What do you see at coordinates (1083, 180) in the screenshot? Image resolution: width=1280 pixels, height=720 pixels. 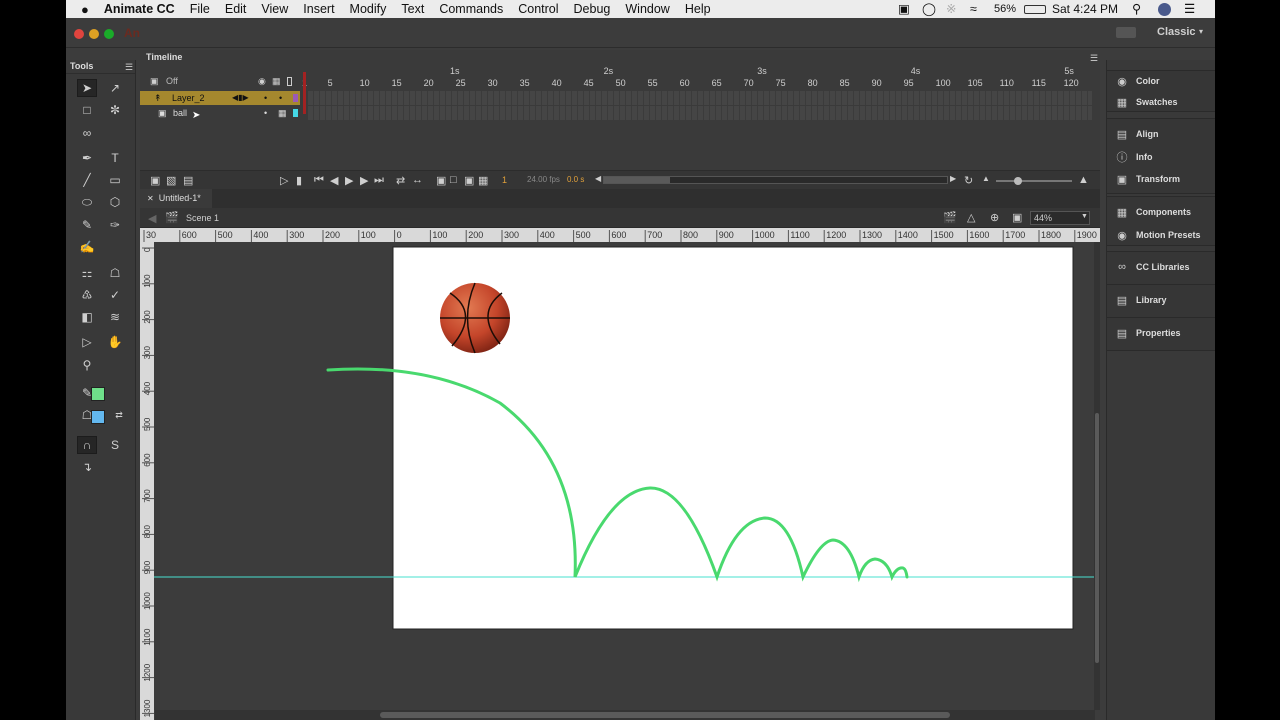 I see `zoom-in-frames-icon: ▲` at bounding box center [1083, 180].